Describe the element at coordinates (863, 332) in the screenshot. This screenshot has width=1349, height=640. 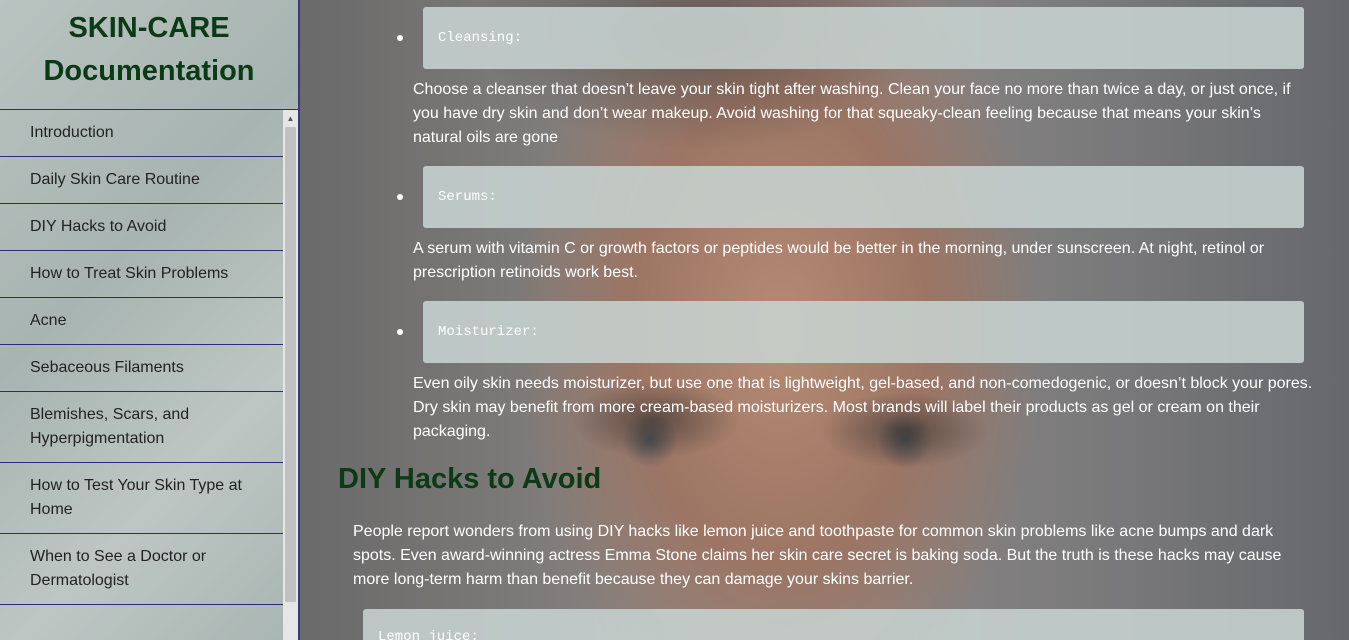
I see `code-block-moisturizer: Moisturizer:` at that location.